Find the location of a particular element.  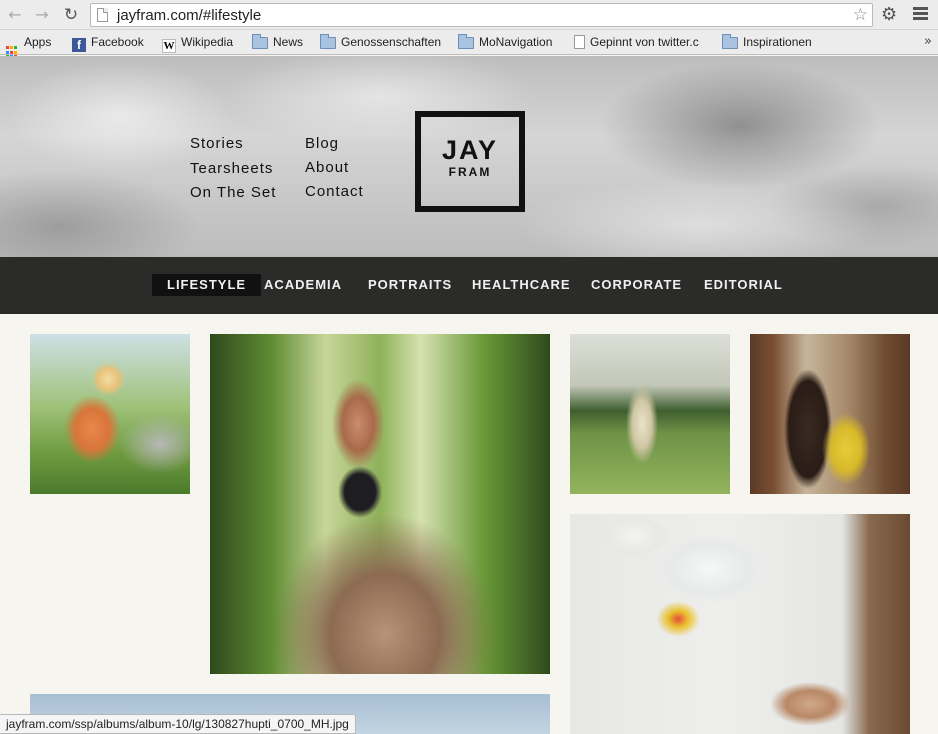

bookmark-label: Facebook is located at coordinates (117, 42).